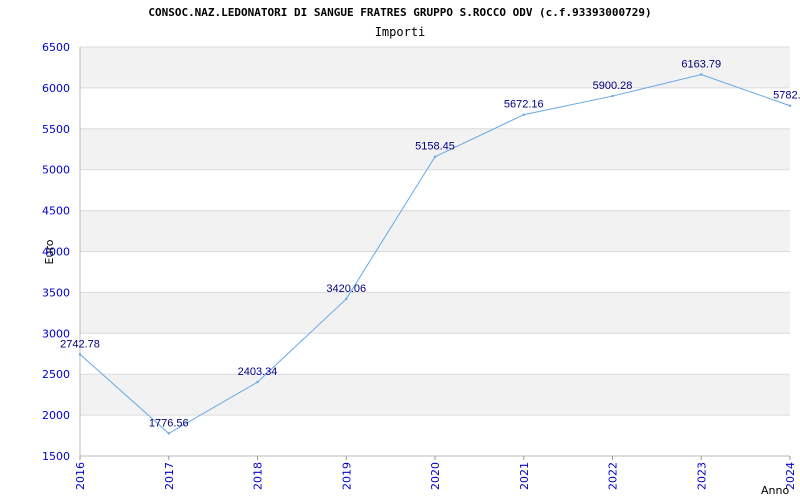  Describe the element at coordinates (56, 292) in the screenshot. I see `y-tick-label: 3500` at that location.